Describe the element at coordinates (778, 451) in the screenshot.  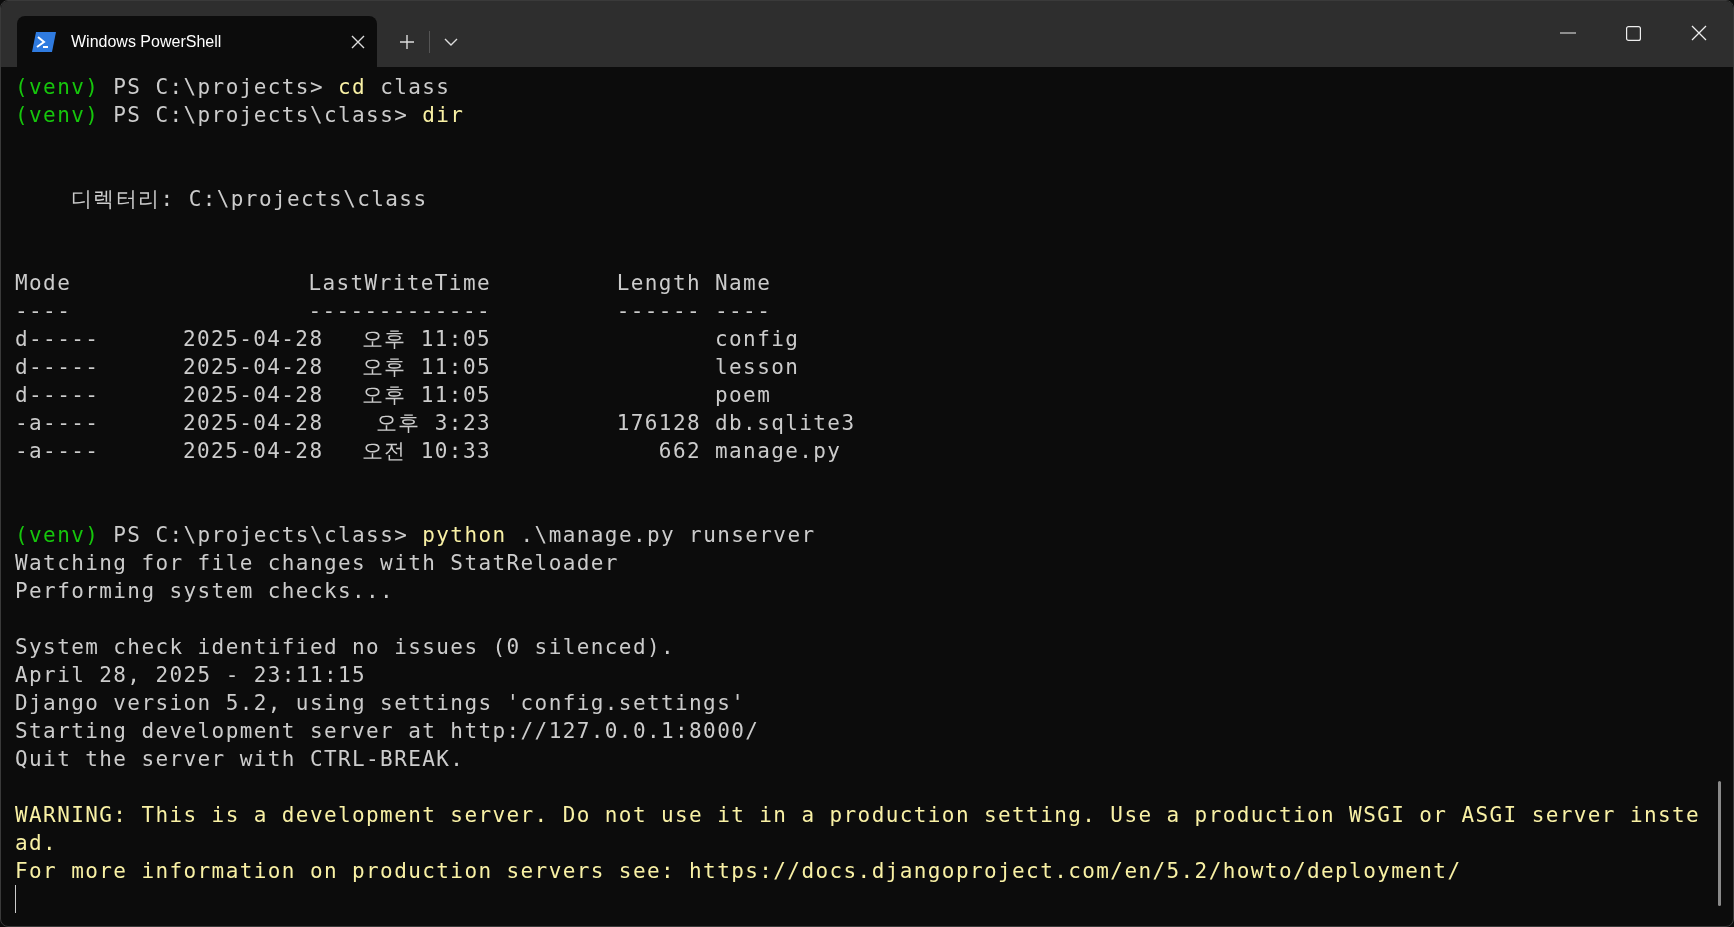
I see `table-cell: manage.py` at that location.